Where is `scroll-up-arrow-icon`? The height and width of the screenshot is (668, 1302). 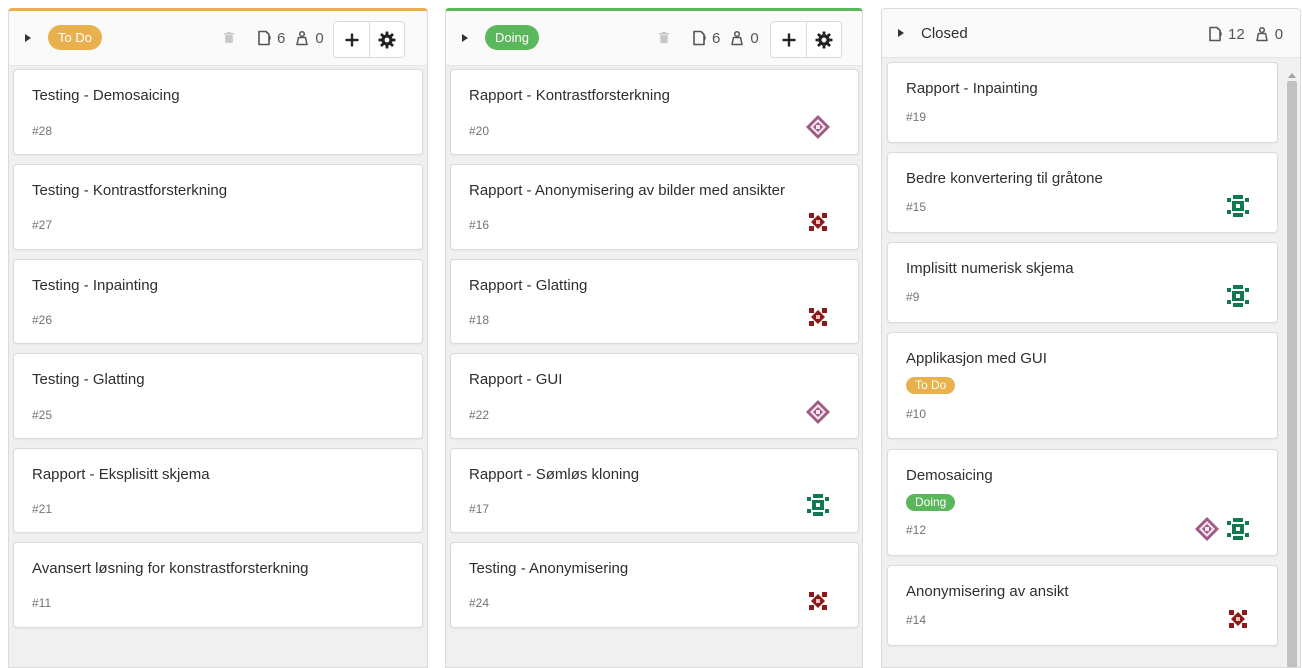
scroll-up-arrow-icon is located at coordinates (1292, 75).